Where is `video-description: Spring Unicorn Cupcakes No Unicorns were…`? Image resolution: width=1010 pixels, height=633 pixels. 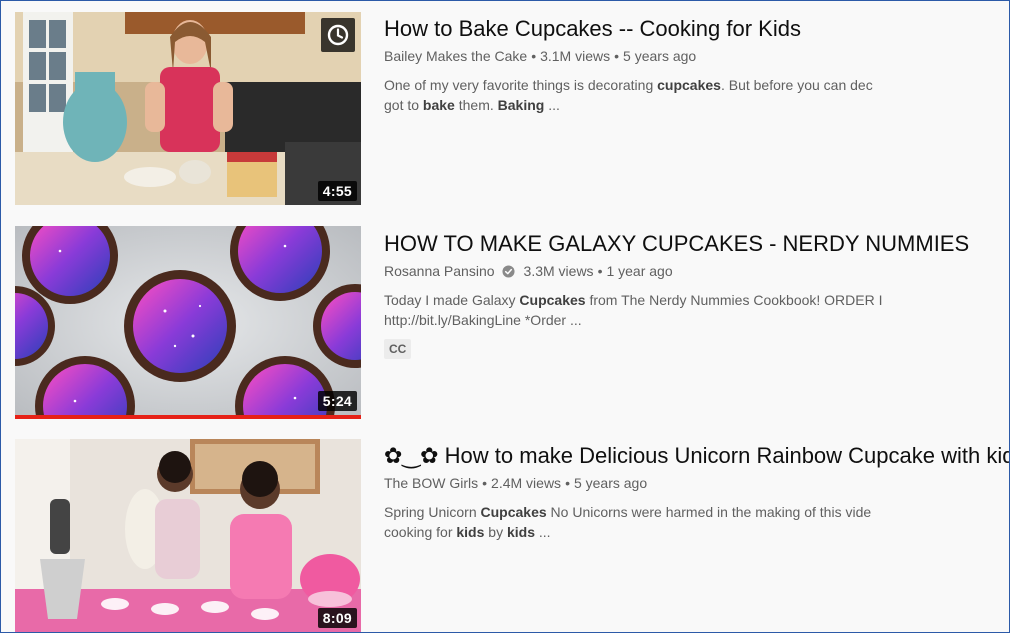
video-description: Spring Unicorn Cupcakes No Unicorns were… is located at coordinates (696, 522).